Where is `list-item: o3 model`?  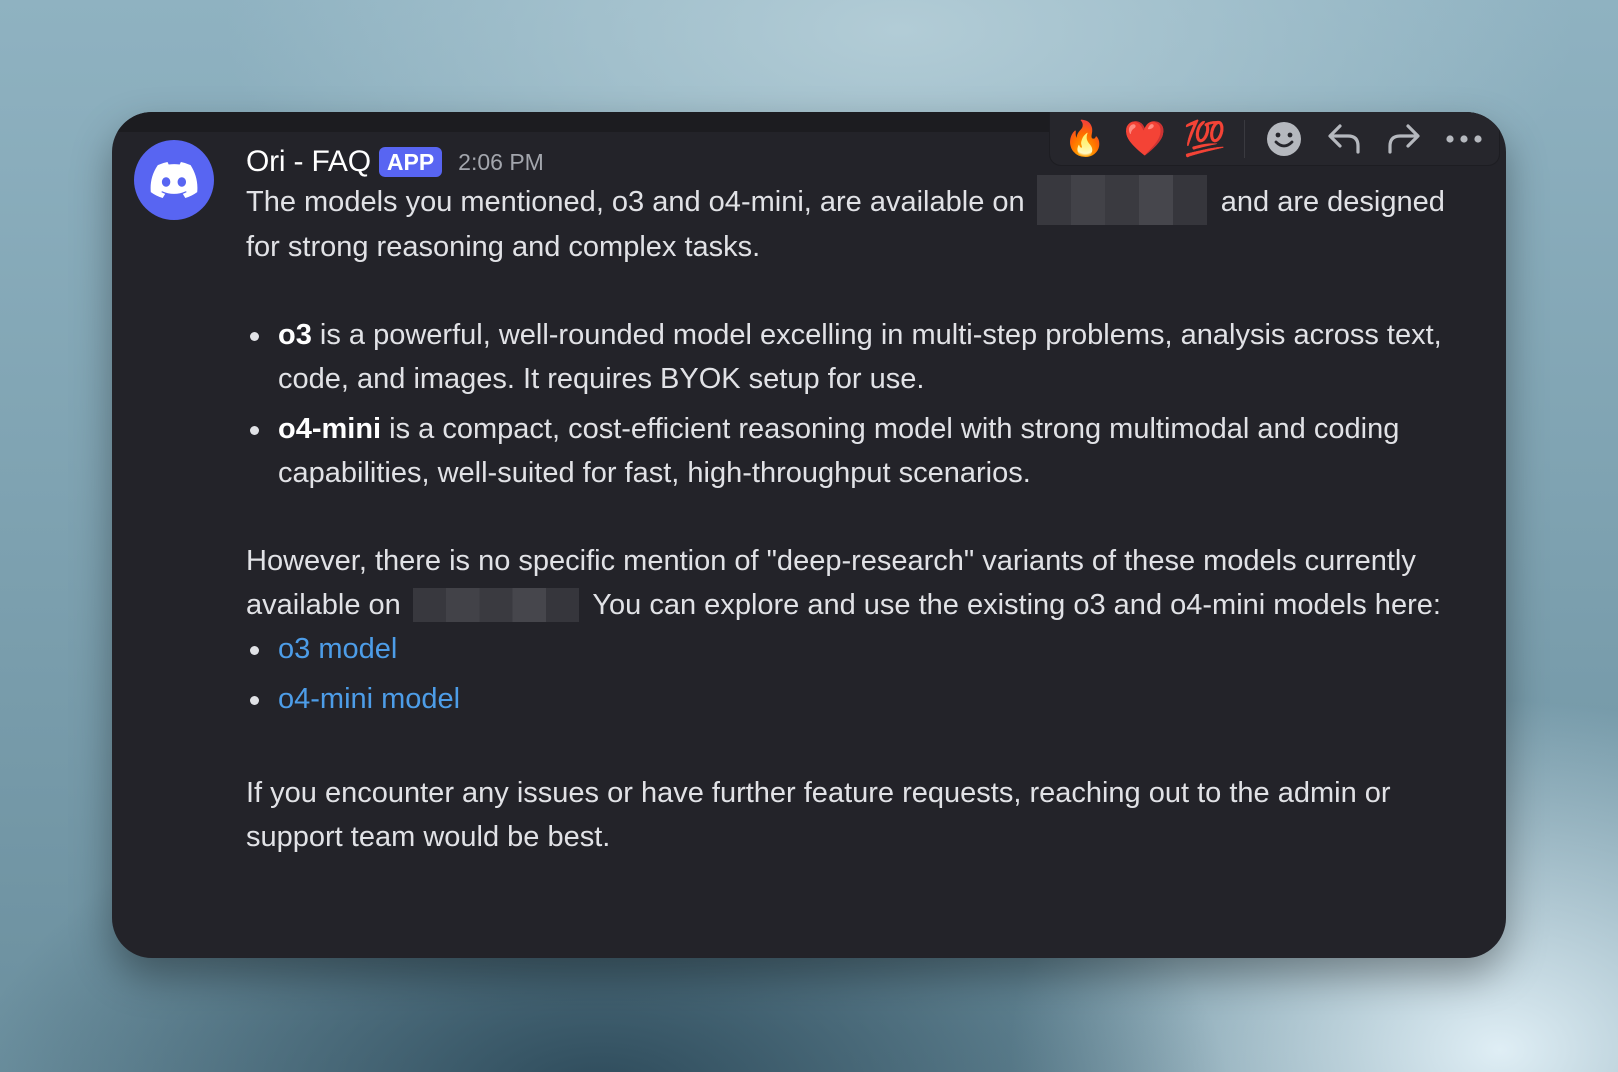 list-item: o3 model is located at coordinates (866, 649).